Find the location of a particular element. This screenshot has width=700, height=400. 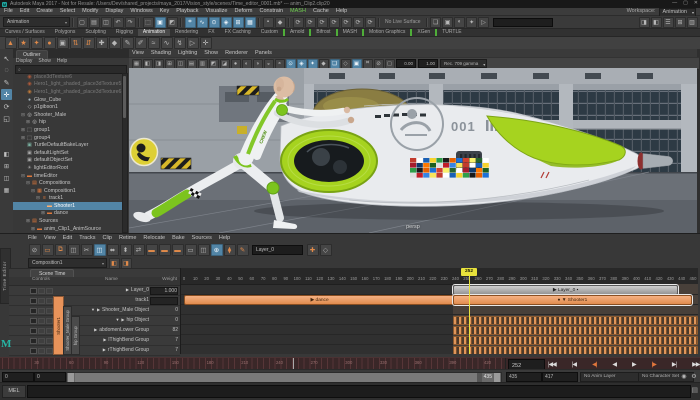

panel-layout-icon: ⊞ is located at coordinates (680, 22).